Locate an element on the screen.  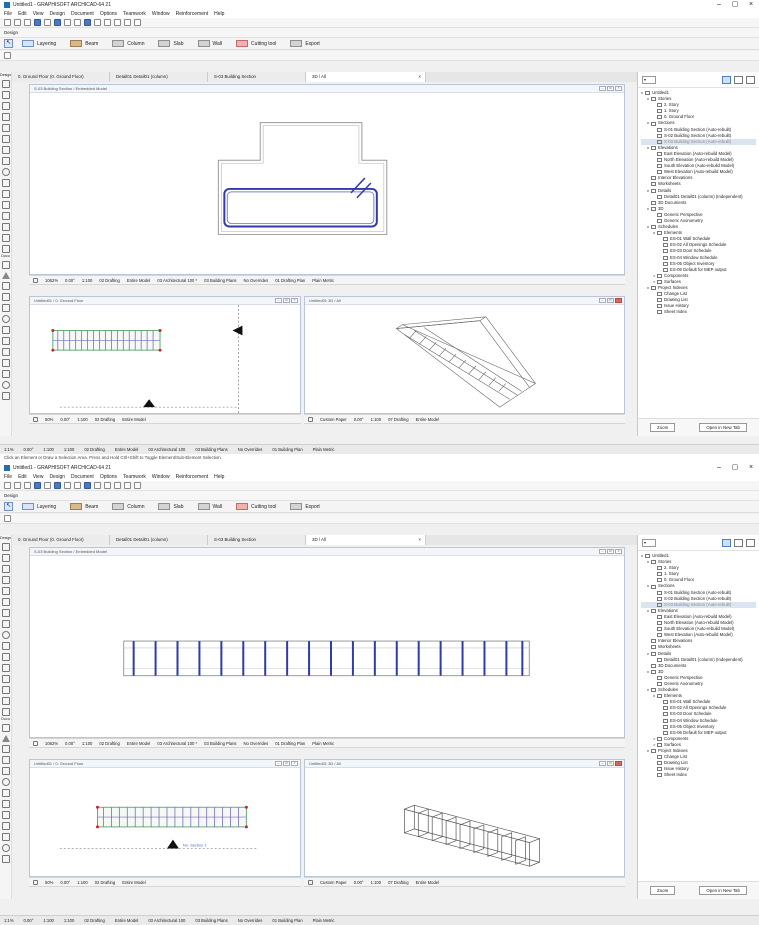
measure-icon is located at coordinates (107, 485).